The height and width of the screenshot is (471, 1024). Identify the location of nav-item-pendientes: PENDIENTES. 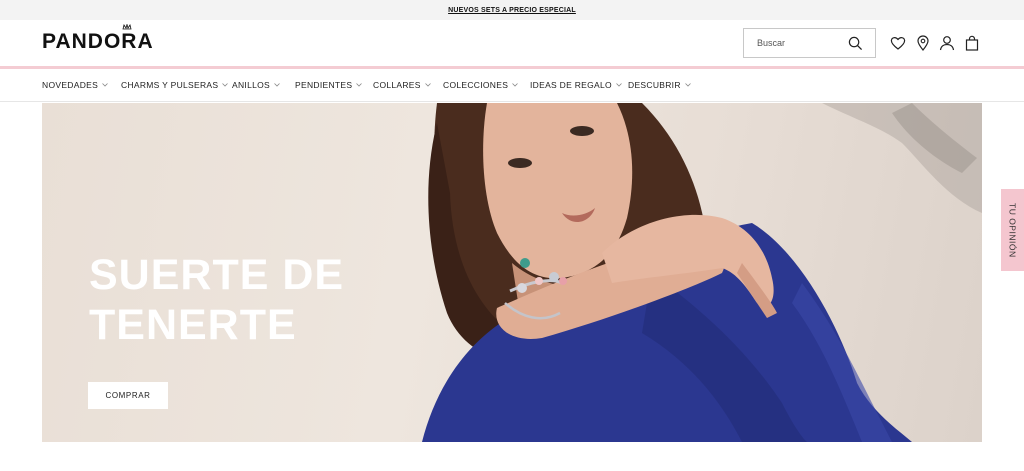
(329, 85).